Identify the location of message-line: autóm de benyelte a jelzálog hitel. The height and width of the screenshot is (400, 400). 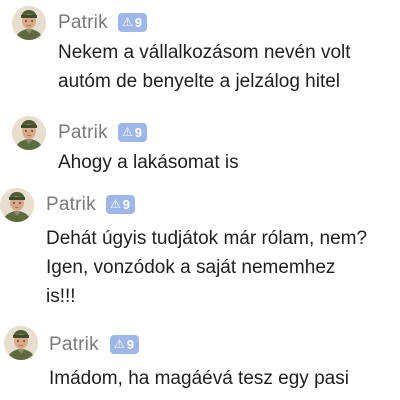
(199, 81).